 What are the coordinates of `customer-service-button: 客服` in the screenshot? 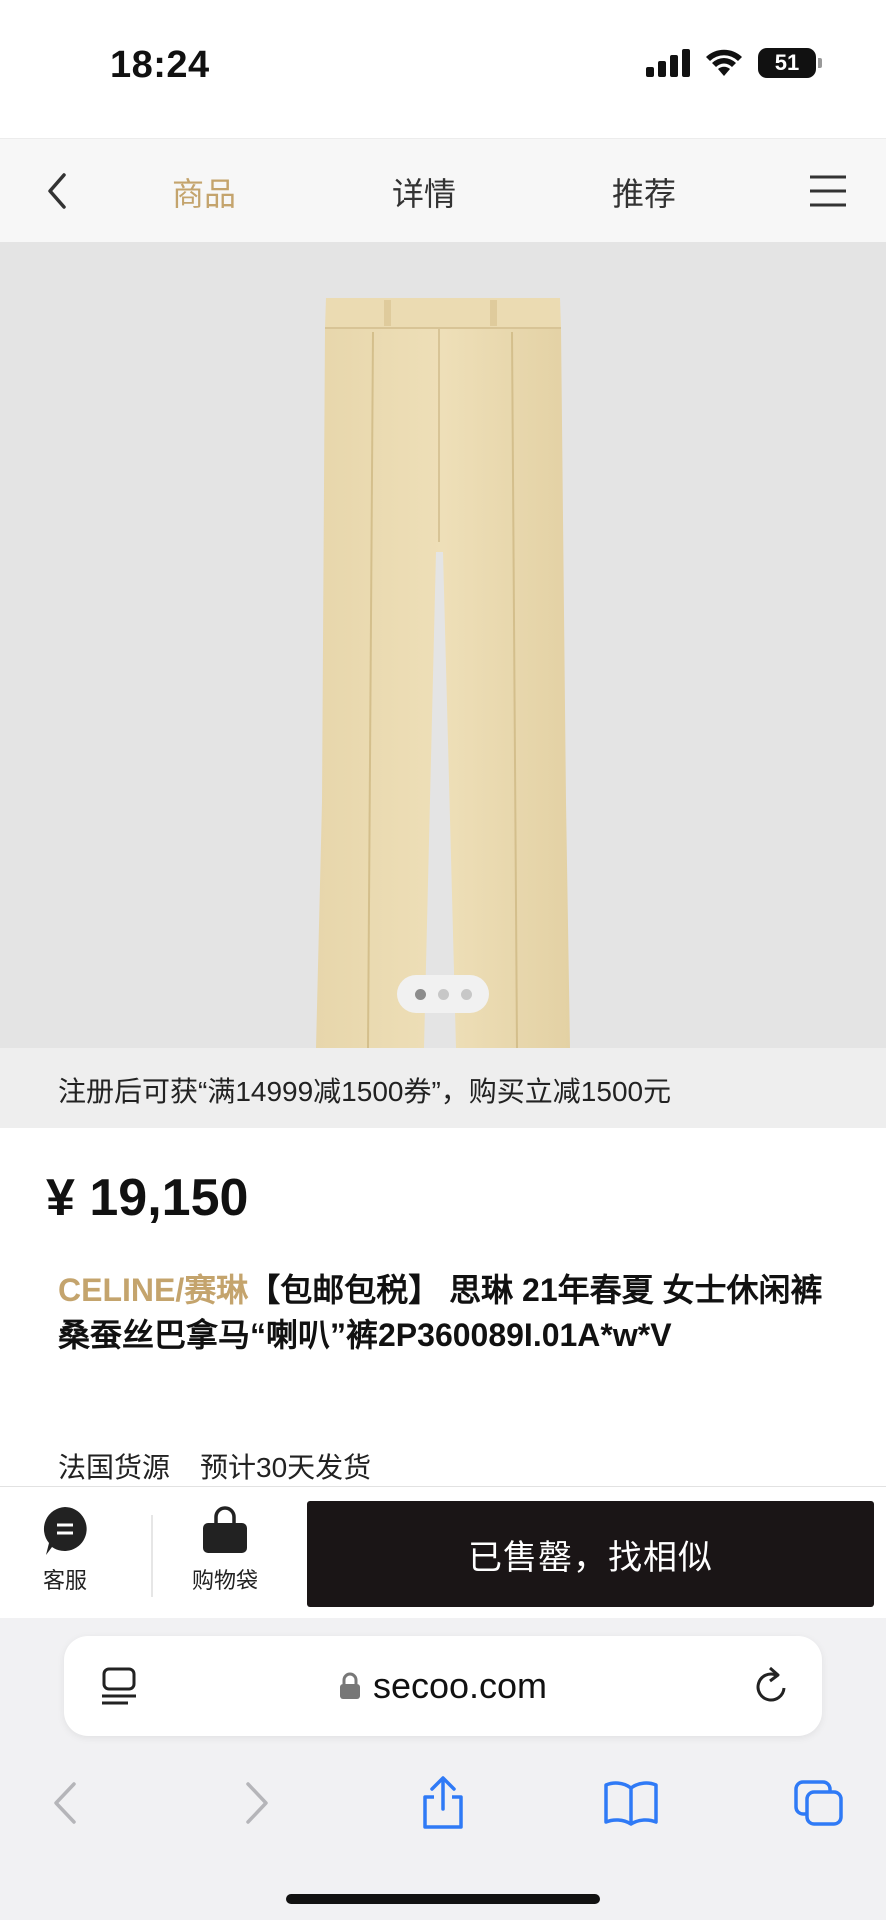 It's located at (65, 1550).